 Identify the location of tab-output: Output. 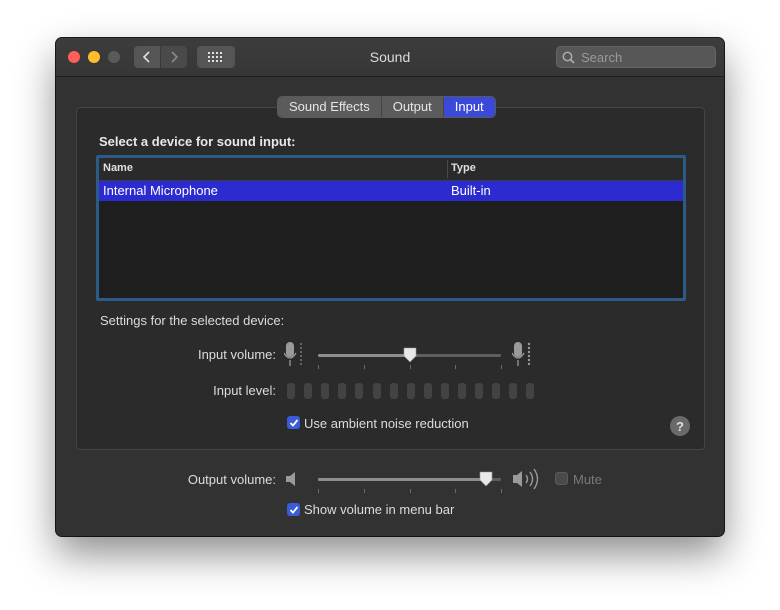
(412, 107).